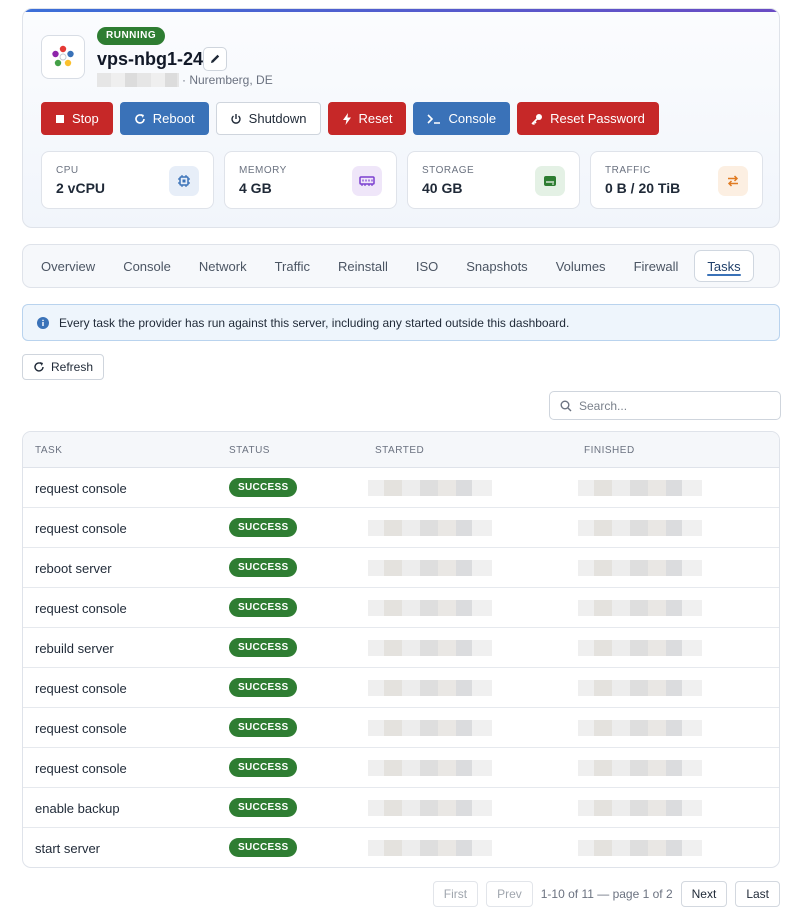  I want to click on stat-value: 40 GB, so click(442, 188).